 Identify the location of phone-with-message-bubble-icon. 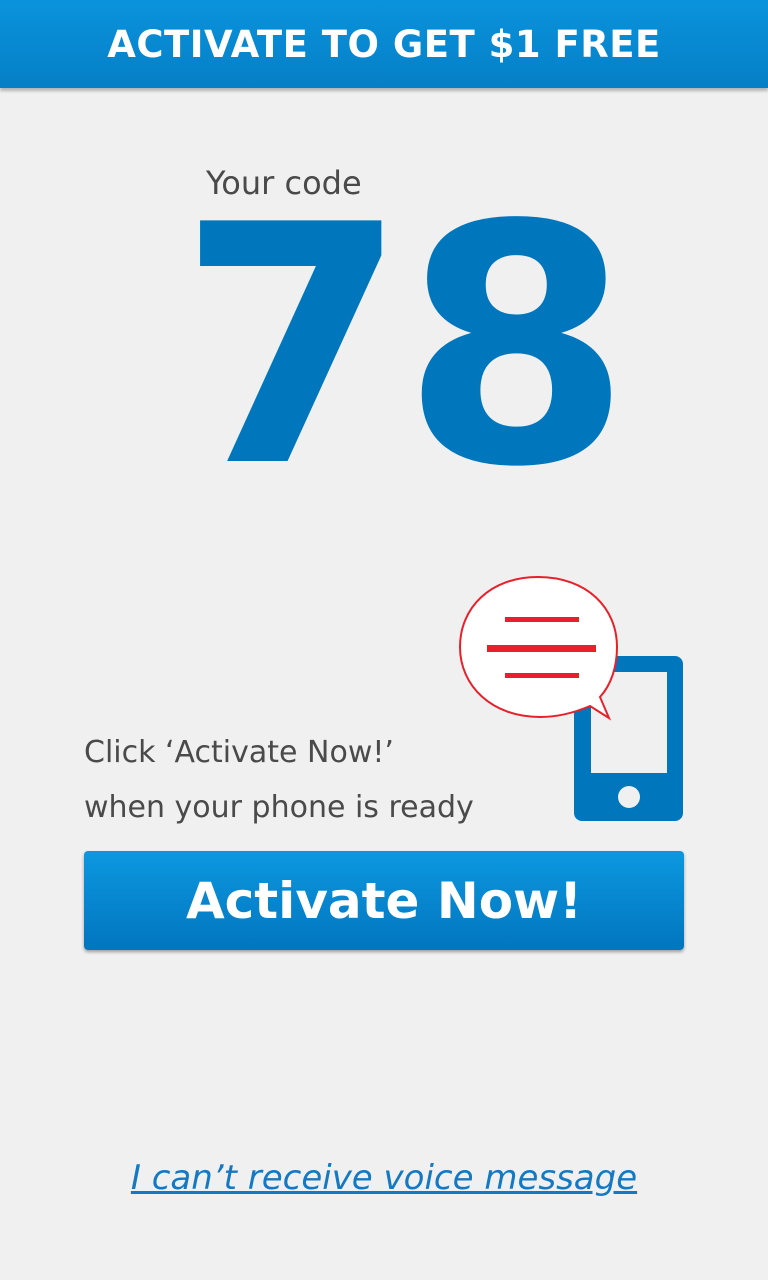
(570, 698).